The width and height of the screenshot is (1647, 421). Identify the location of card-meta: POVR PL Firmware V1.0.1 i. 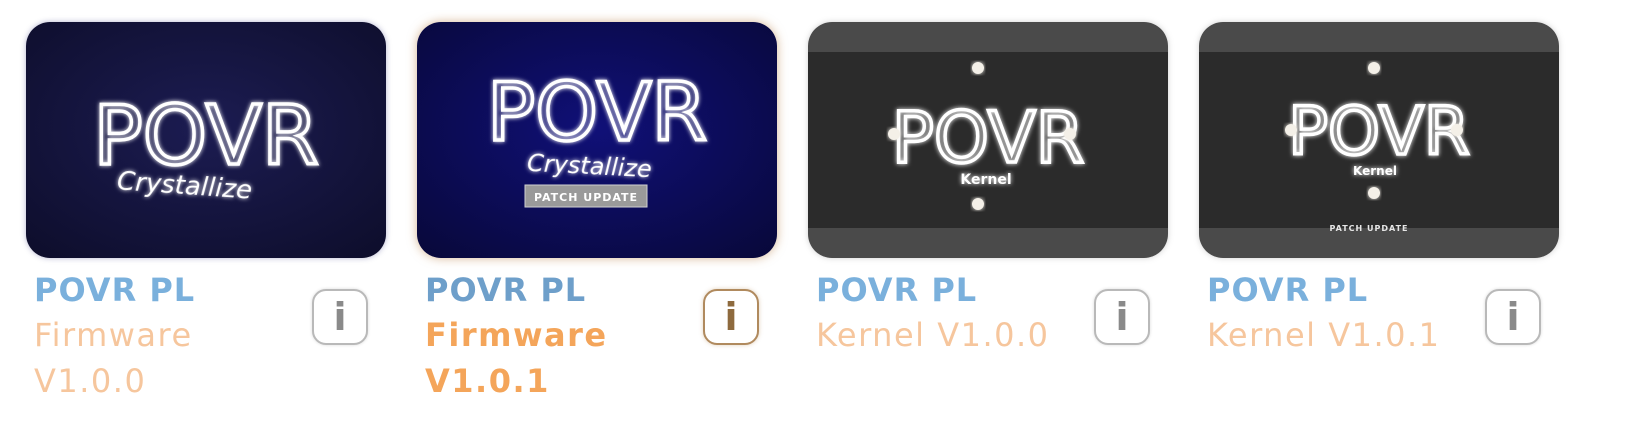
(597, 336).